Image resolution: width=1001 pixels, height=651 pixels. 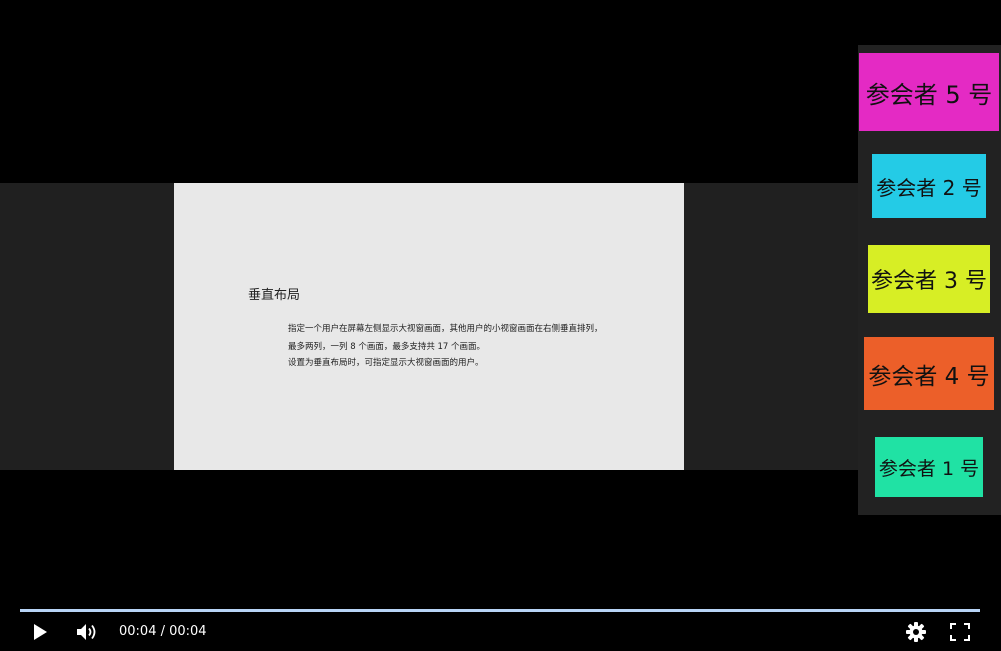 I want to click on participant-label: 参会者 5 号, so click(x=929, y=94).